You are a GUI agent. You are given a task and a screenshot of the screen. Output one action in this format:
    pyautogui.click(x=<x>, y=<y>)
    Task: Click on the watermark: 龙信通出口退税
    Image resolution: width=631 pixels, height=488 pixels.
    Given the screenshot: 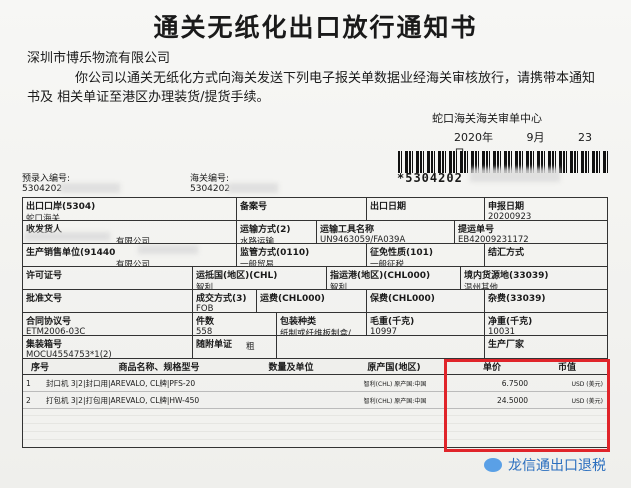 What is the action you would take?
    pyautogui.click(x=545, y=465)
    